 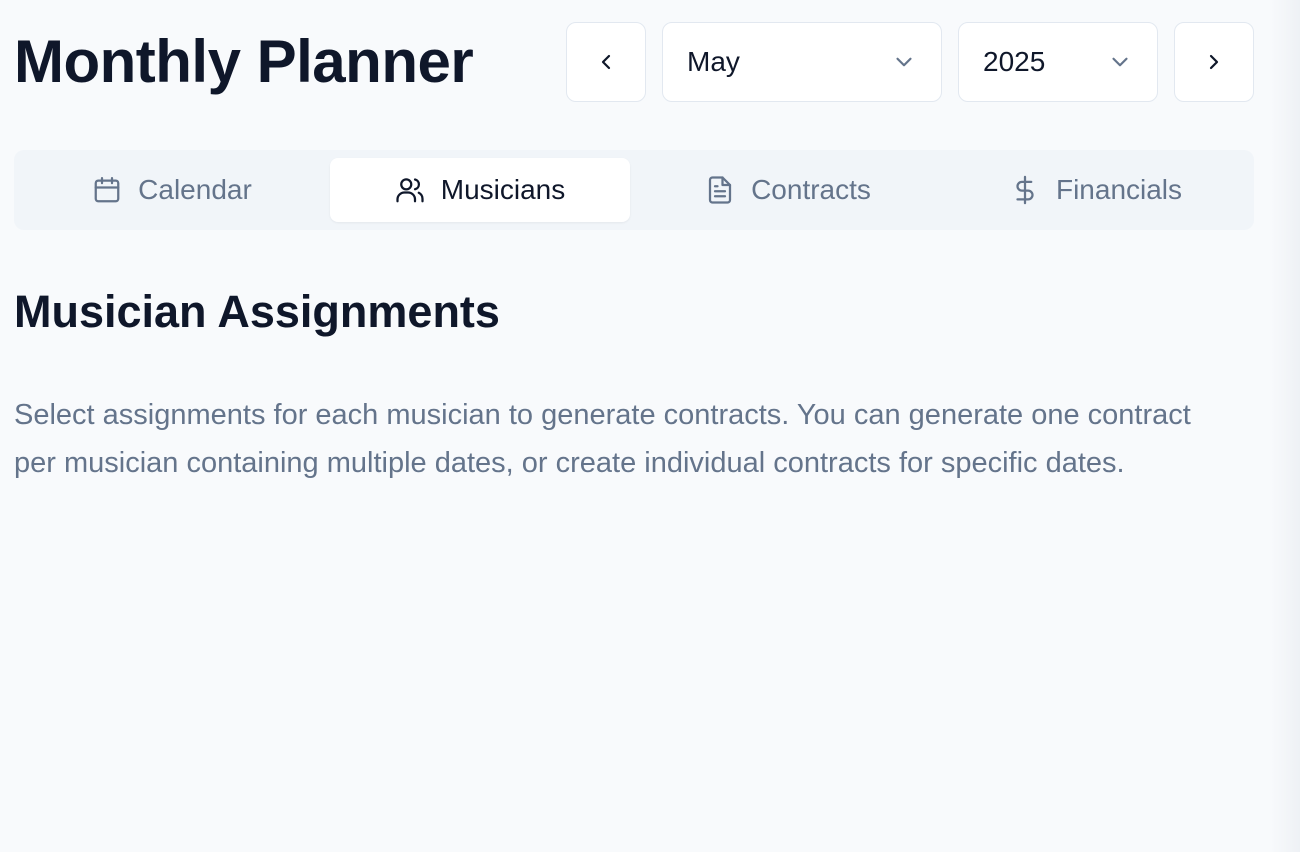 What do you see at coordinates (503, 189) in the screenshot?
I see `tab-label: Musicians` at bounding box center [503, 189].